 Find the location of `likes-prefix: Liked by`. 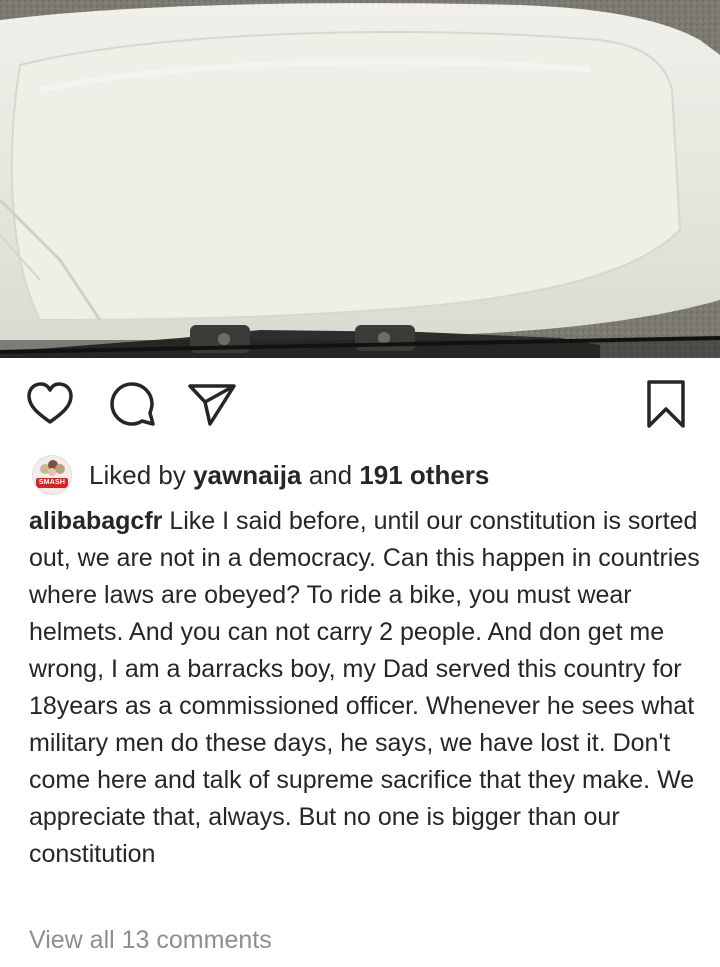

likes-prefix: Liked by is located at coordinates (141, 475).